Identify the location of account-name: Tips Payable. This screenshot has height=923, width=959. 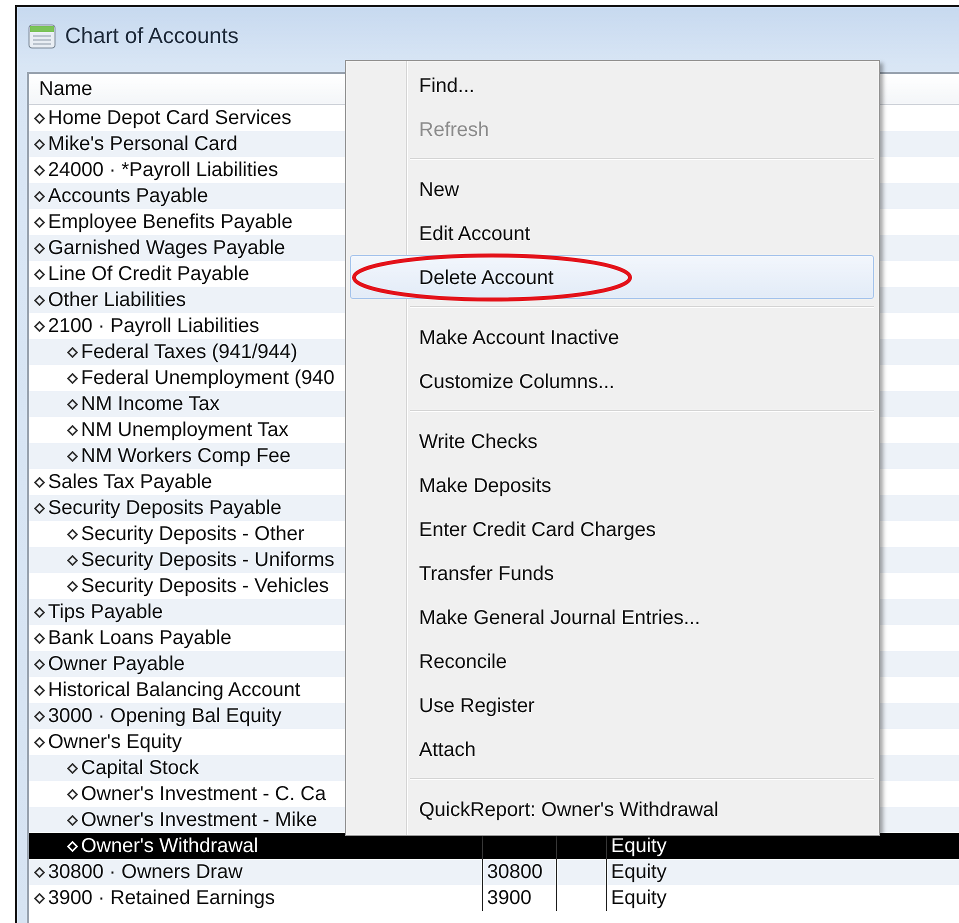
(105, 612).